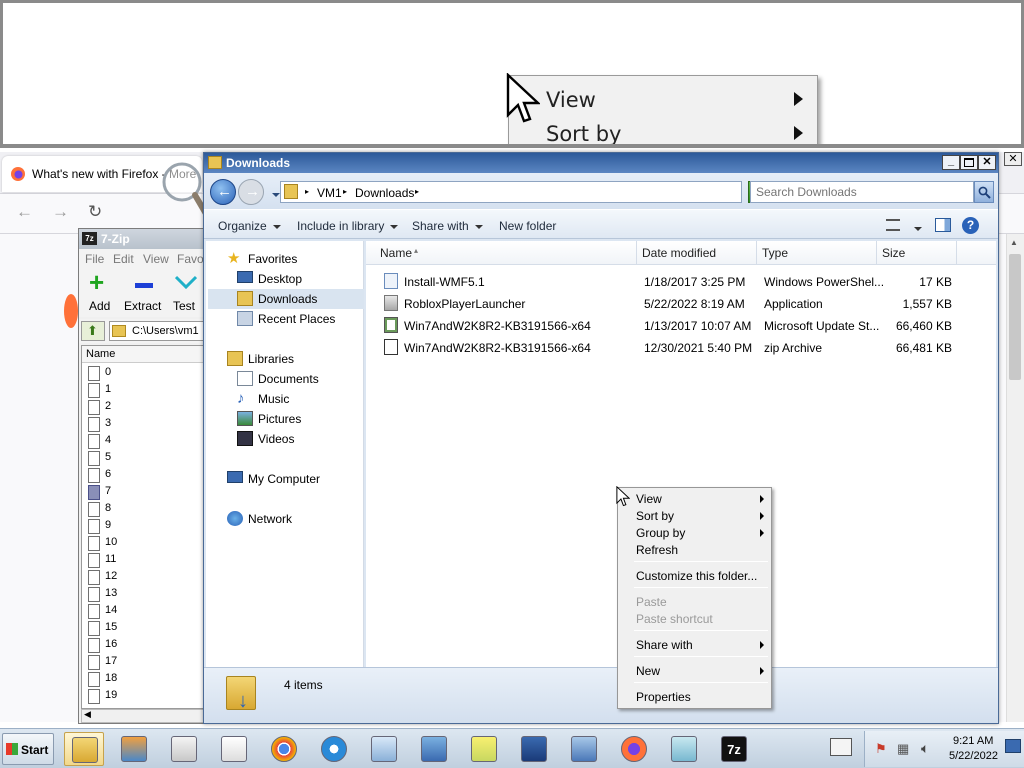 Image resolution: width=1024 pixels, height=768 pixels. I want to click on nav-recent-places: Recent Places, so click(304, 319).